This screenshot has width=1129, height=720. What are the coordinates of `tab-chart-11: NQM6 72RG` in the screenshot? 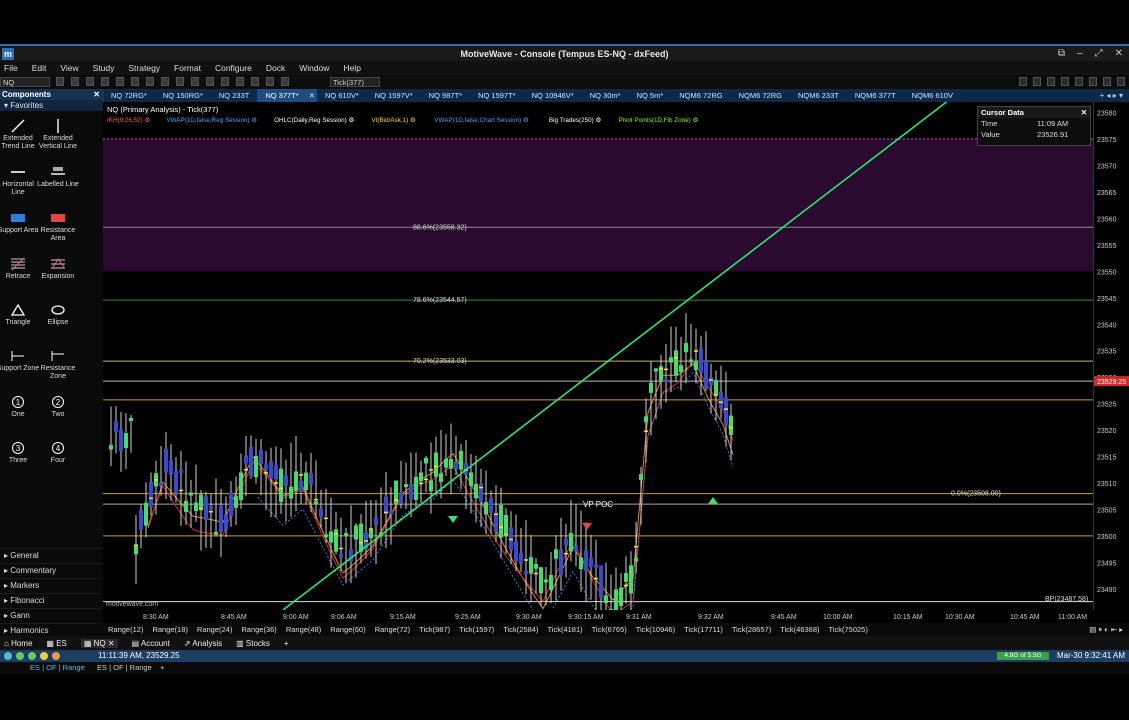 It's located at (700, 95).